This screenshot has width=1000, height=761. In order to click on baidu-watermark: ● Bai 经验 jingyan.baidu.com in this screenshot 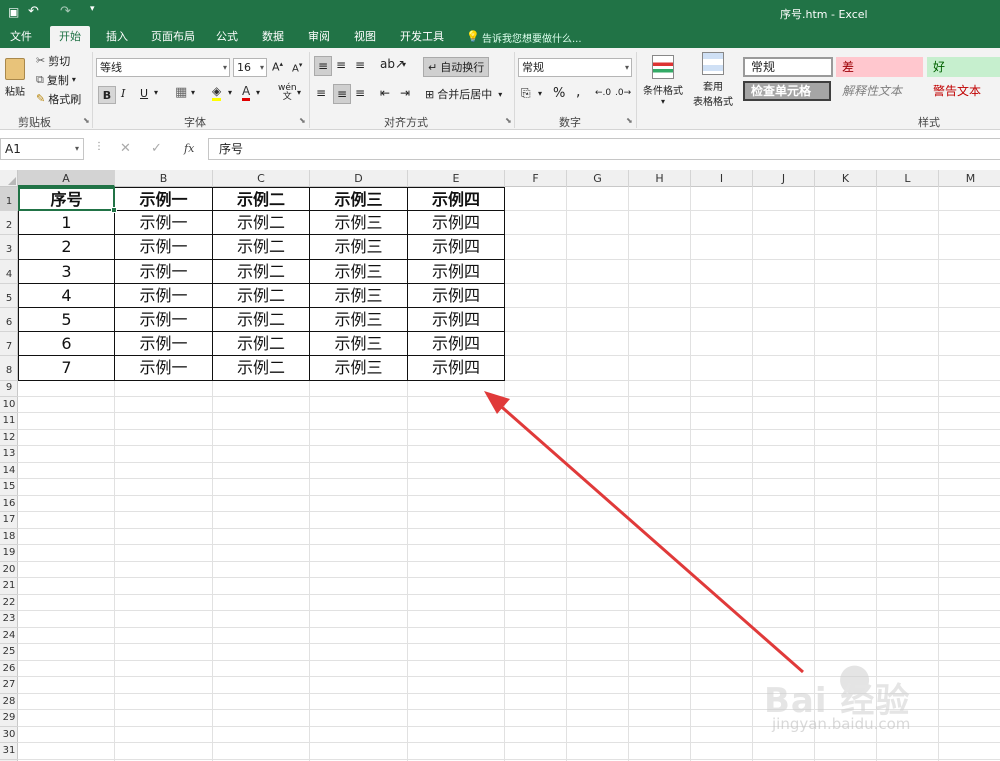, I will do `click(860, 700)`.